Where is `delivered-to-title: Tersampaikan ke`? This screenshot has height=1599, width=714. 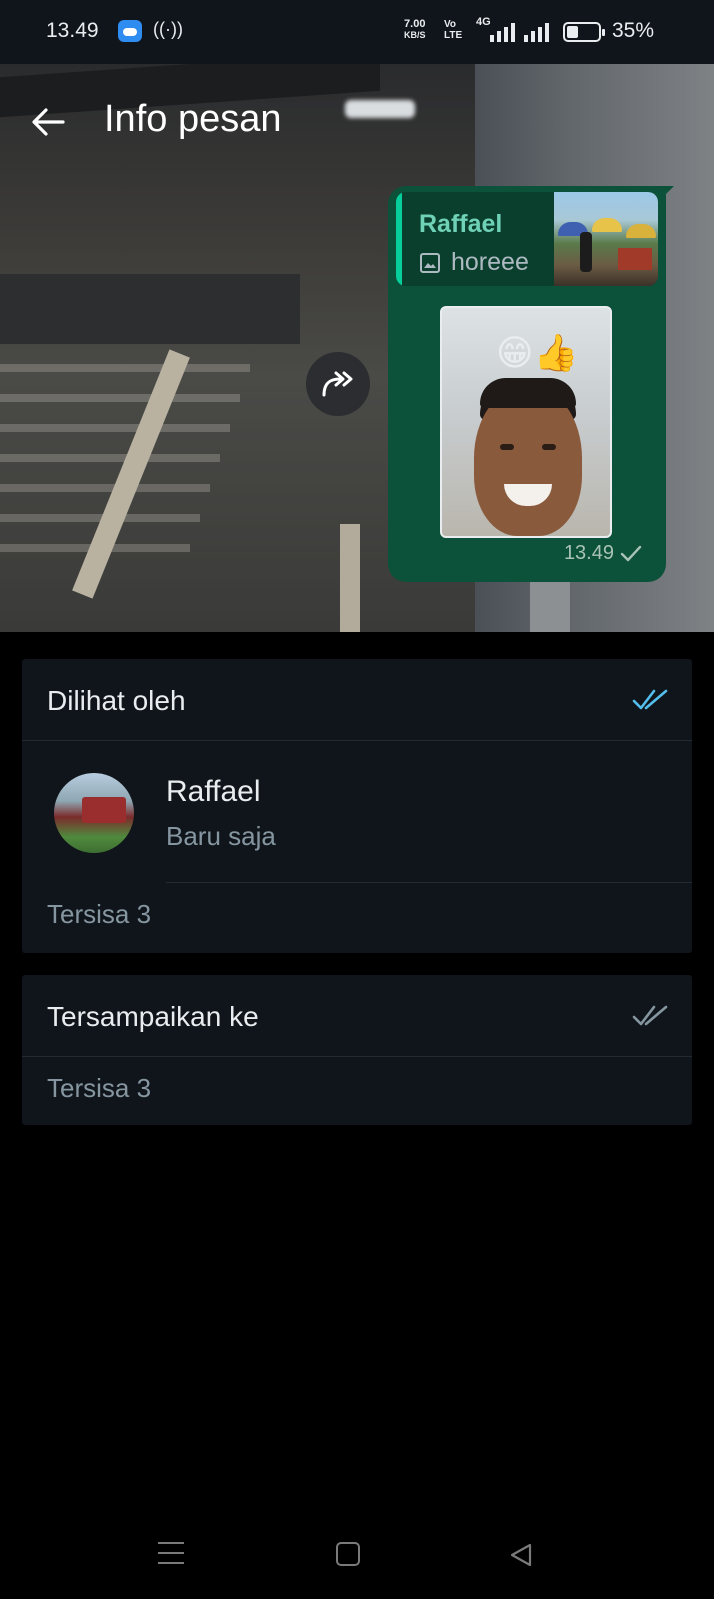
delivered-to-title: Tersampaikan ke is located at coordinates (153, 1016).